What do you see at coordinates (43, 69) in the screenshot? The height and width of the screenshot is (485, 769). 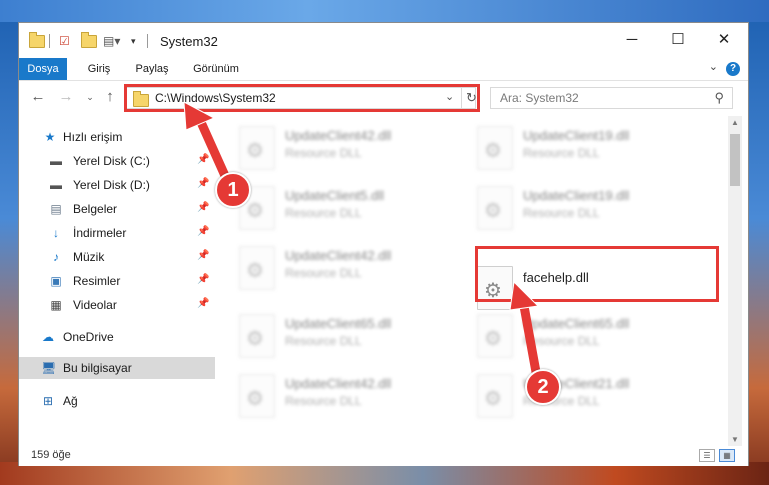 I see `tab-file: Dosya` at bounding box center [43, 69].